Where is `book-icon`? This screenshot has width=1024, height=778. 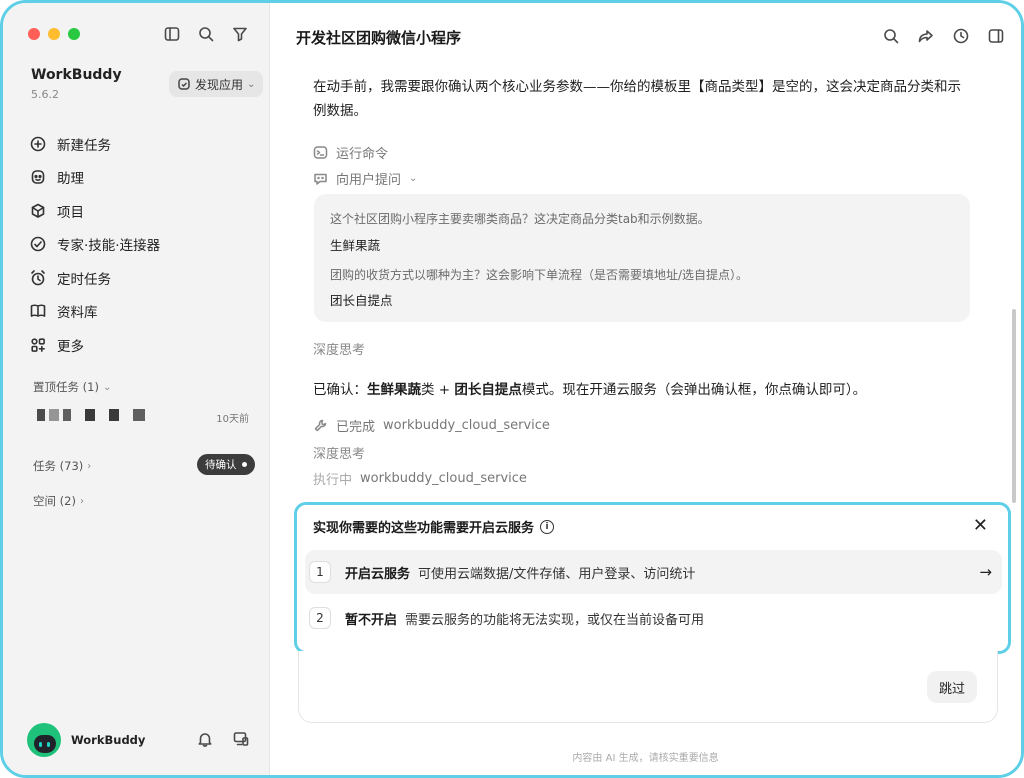
book-icon is located at coordinates (38, 311).